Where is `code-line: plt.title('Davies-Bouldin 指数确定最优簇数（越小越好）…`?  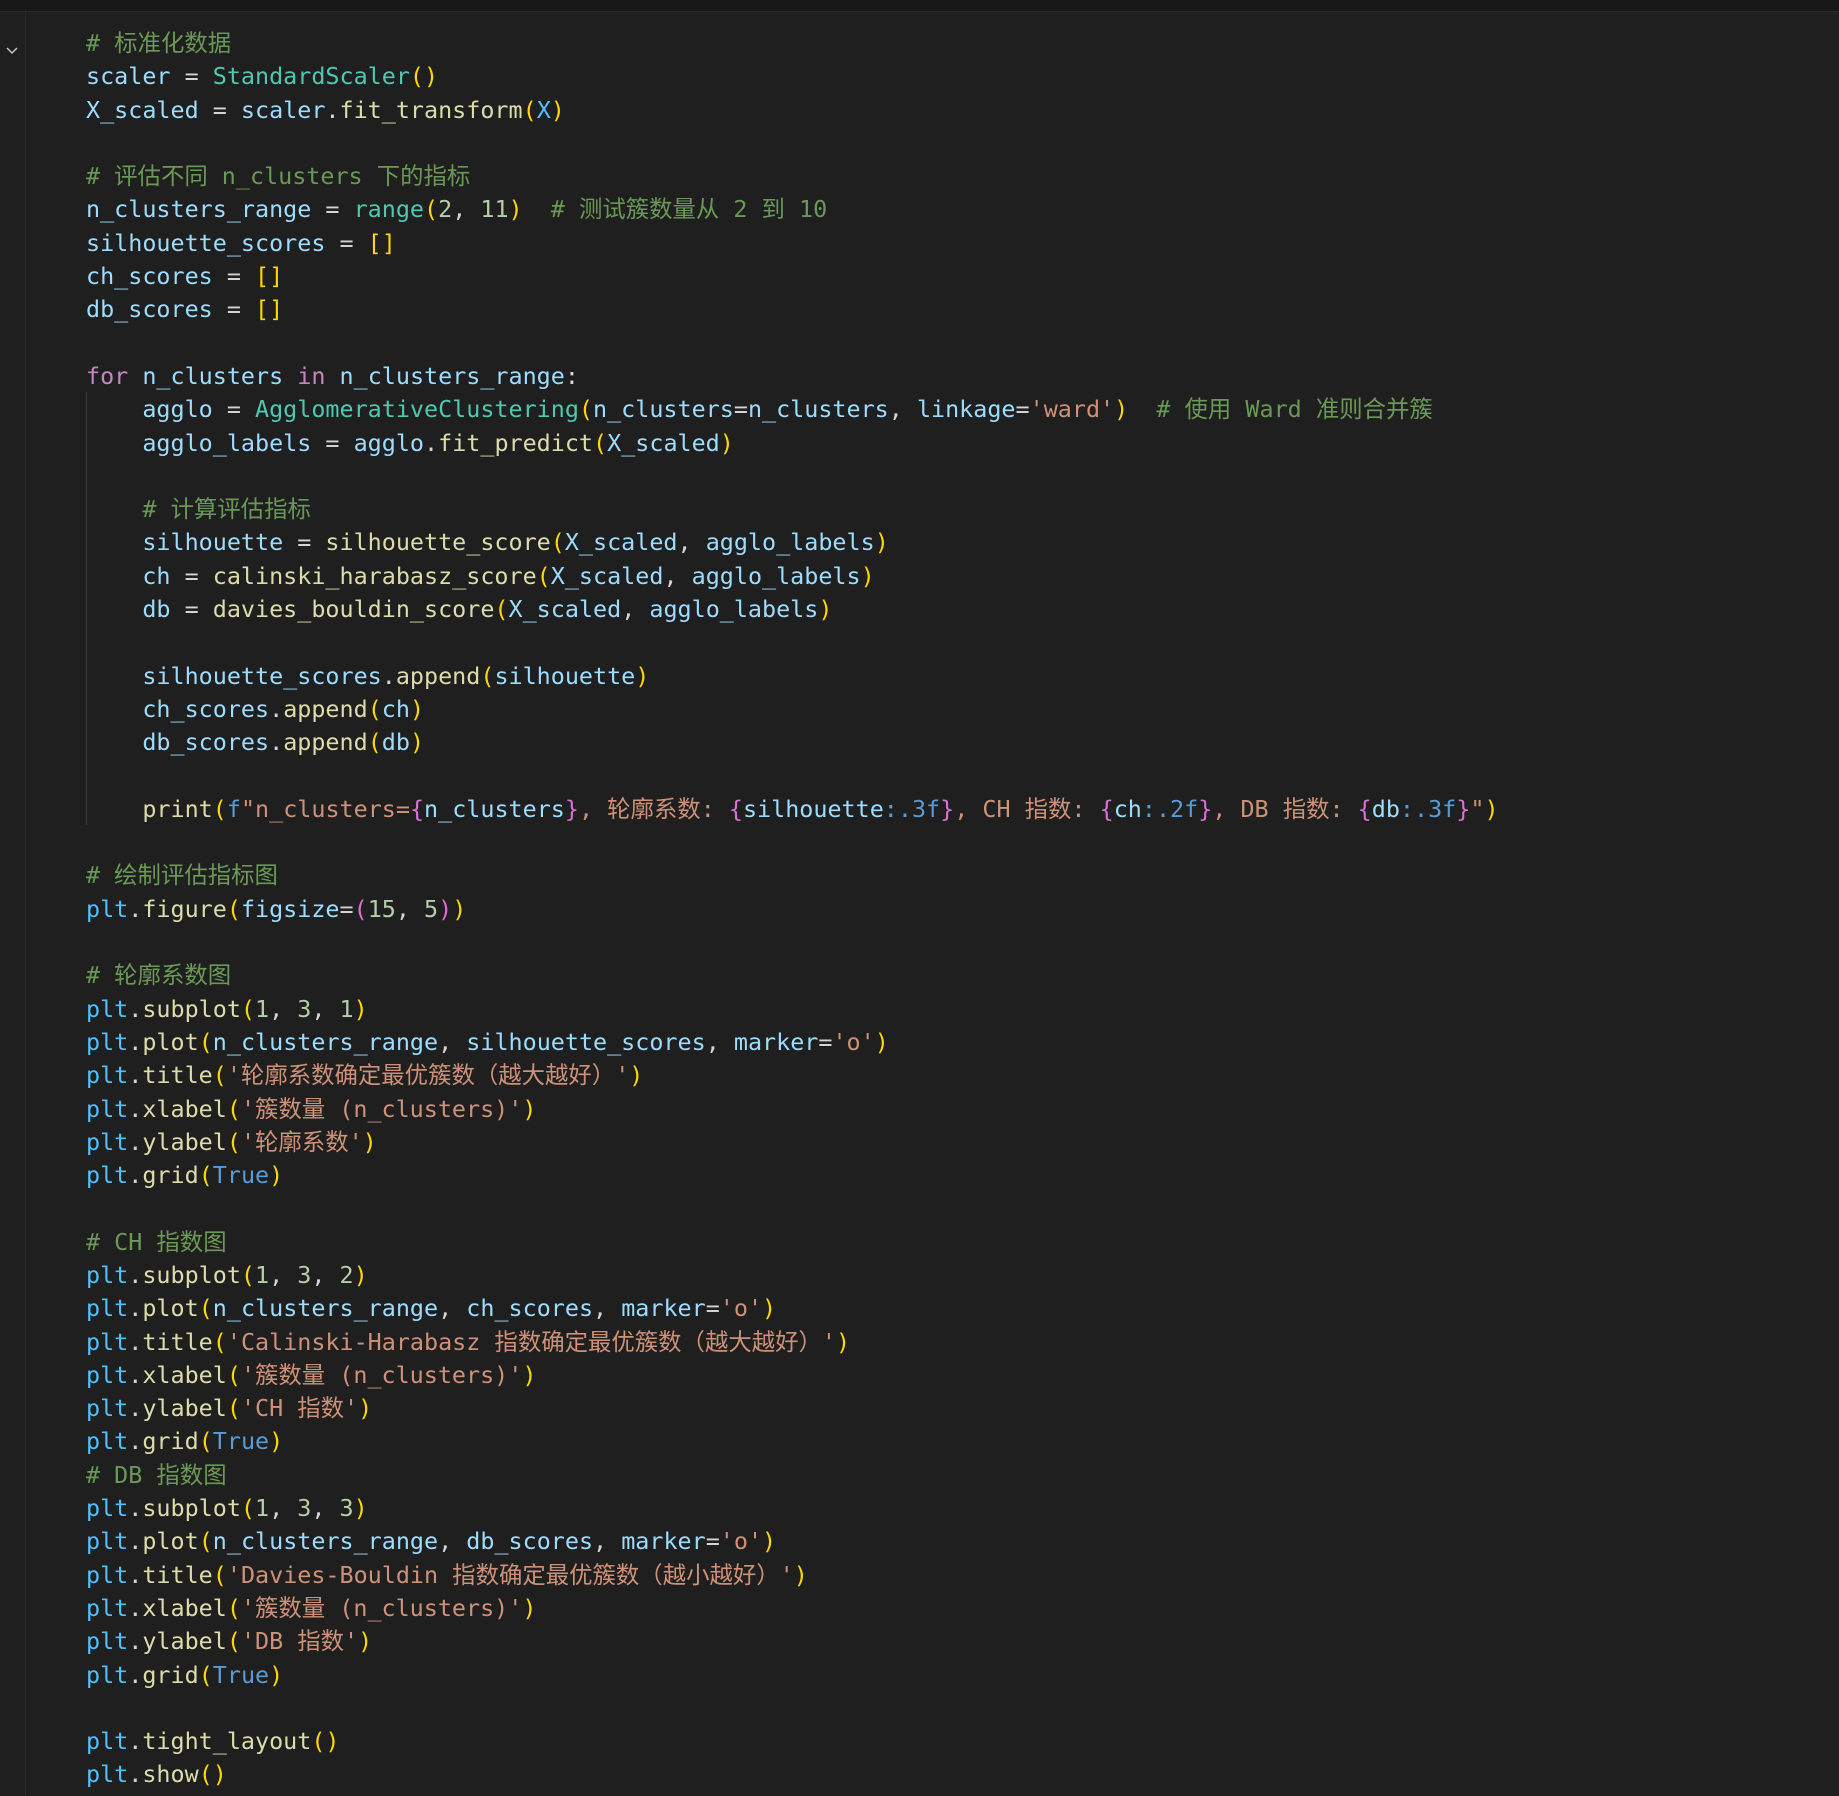
code-line: plt.title('Davies-Bouldin 指数确定最优簇数（越小越好）… is located at coordinates (792, 1575).